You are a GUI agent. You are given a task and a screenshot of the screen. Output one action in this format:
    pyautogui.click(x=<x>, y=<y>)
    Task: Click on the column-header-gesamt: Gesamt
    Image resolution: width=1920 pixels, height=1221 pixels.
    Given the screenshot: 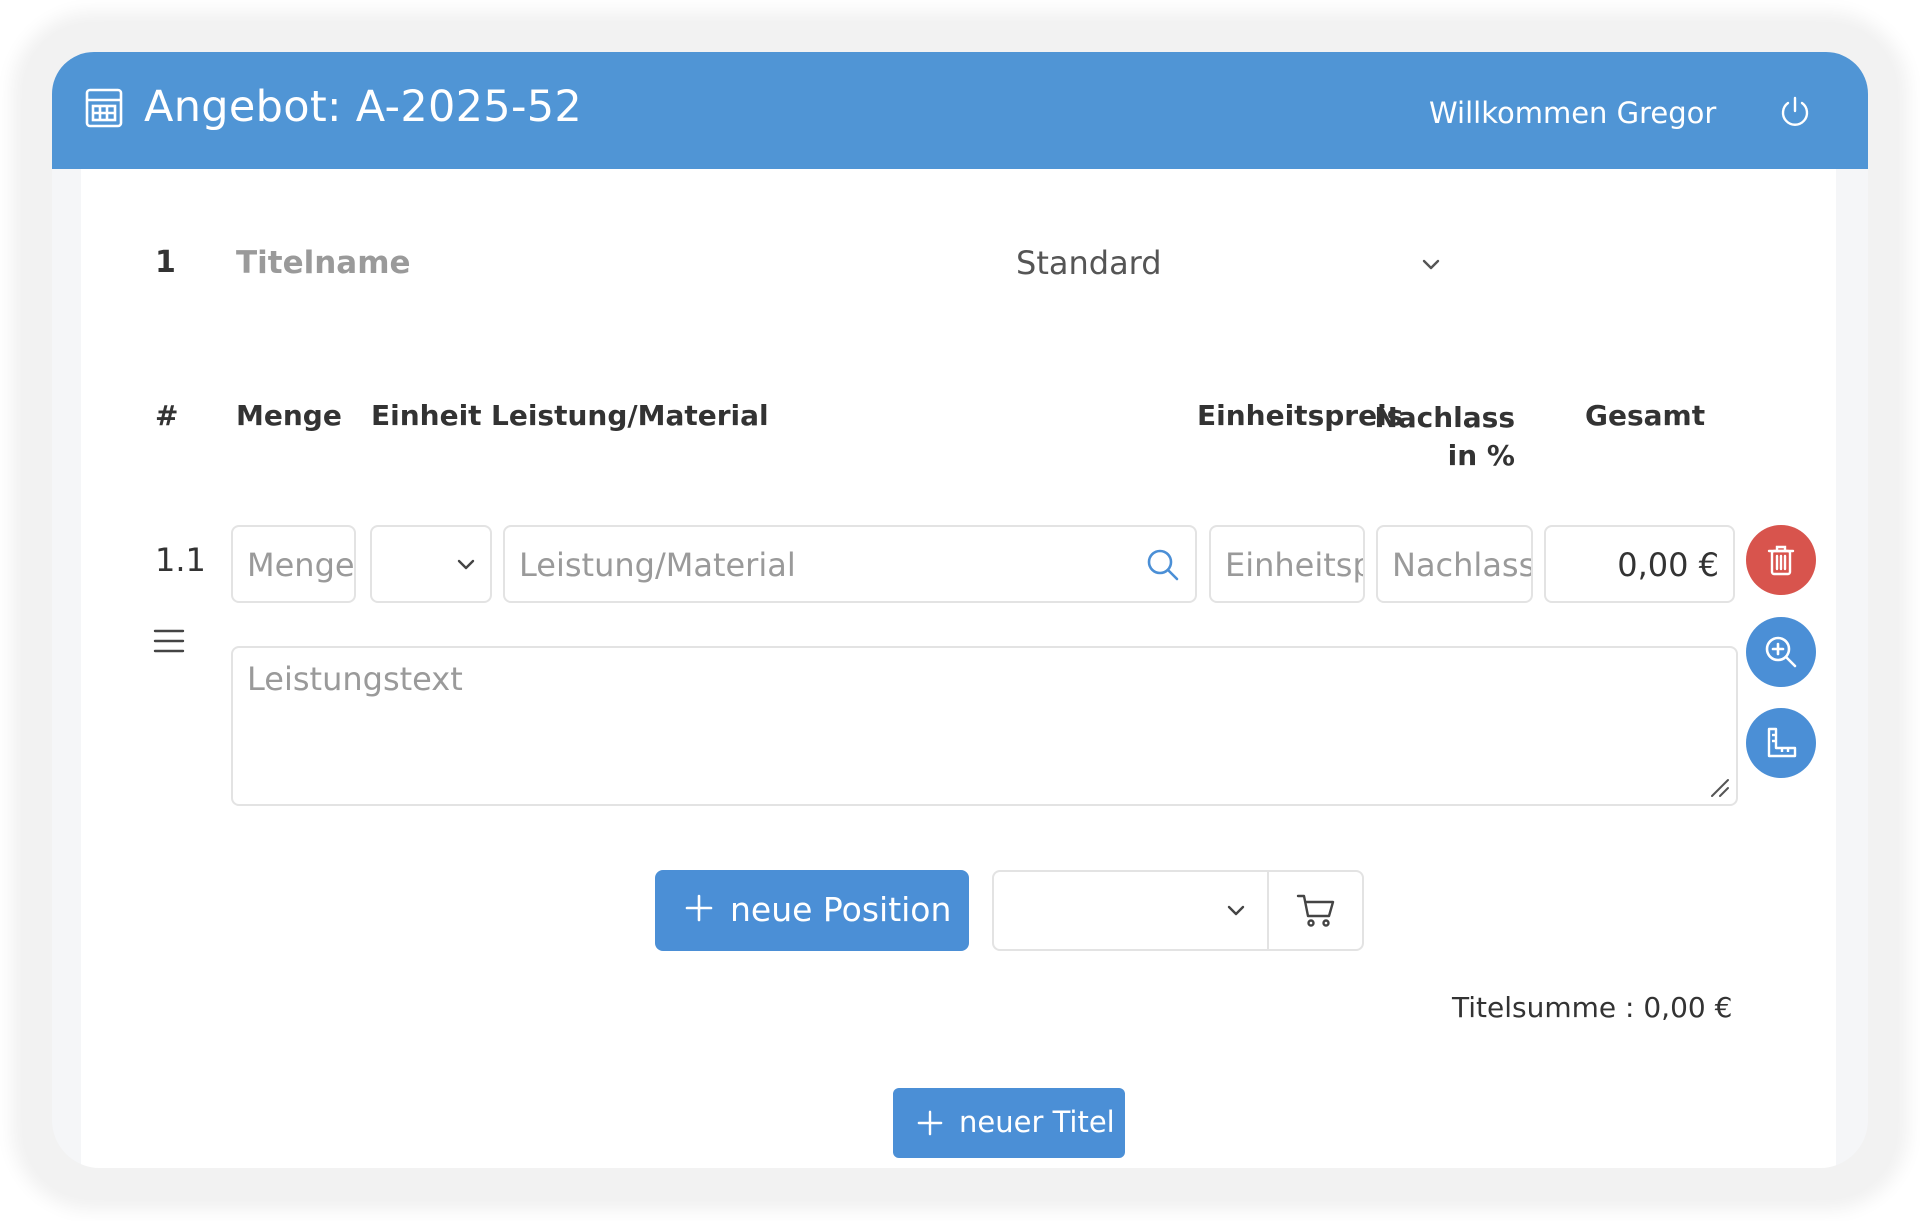 What is the action you would take?
    pyautogui.click(x=1645, y=415)
    